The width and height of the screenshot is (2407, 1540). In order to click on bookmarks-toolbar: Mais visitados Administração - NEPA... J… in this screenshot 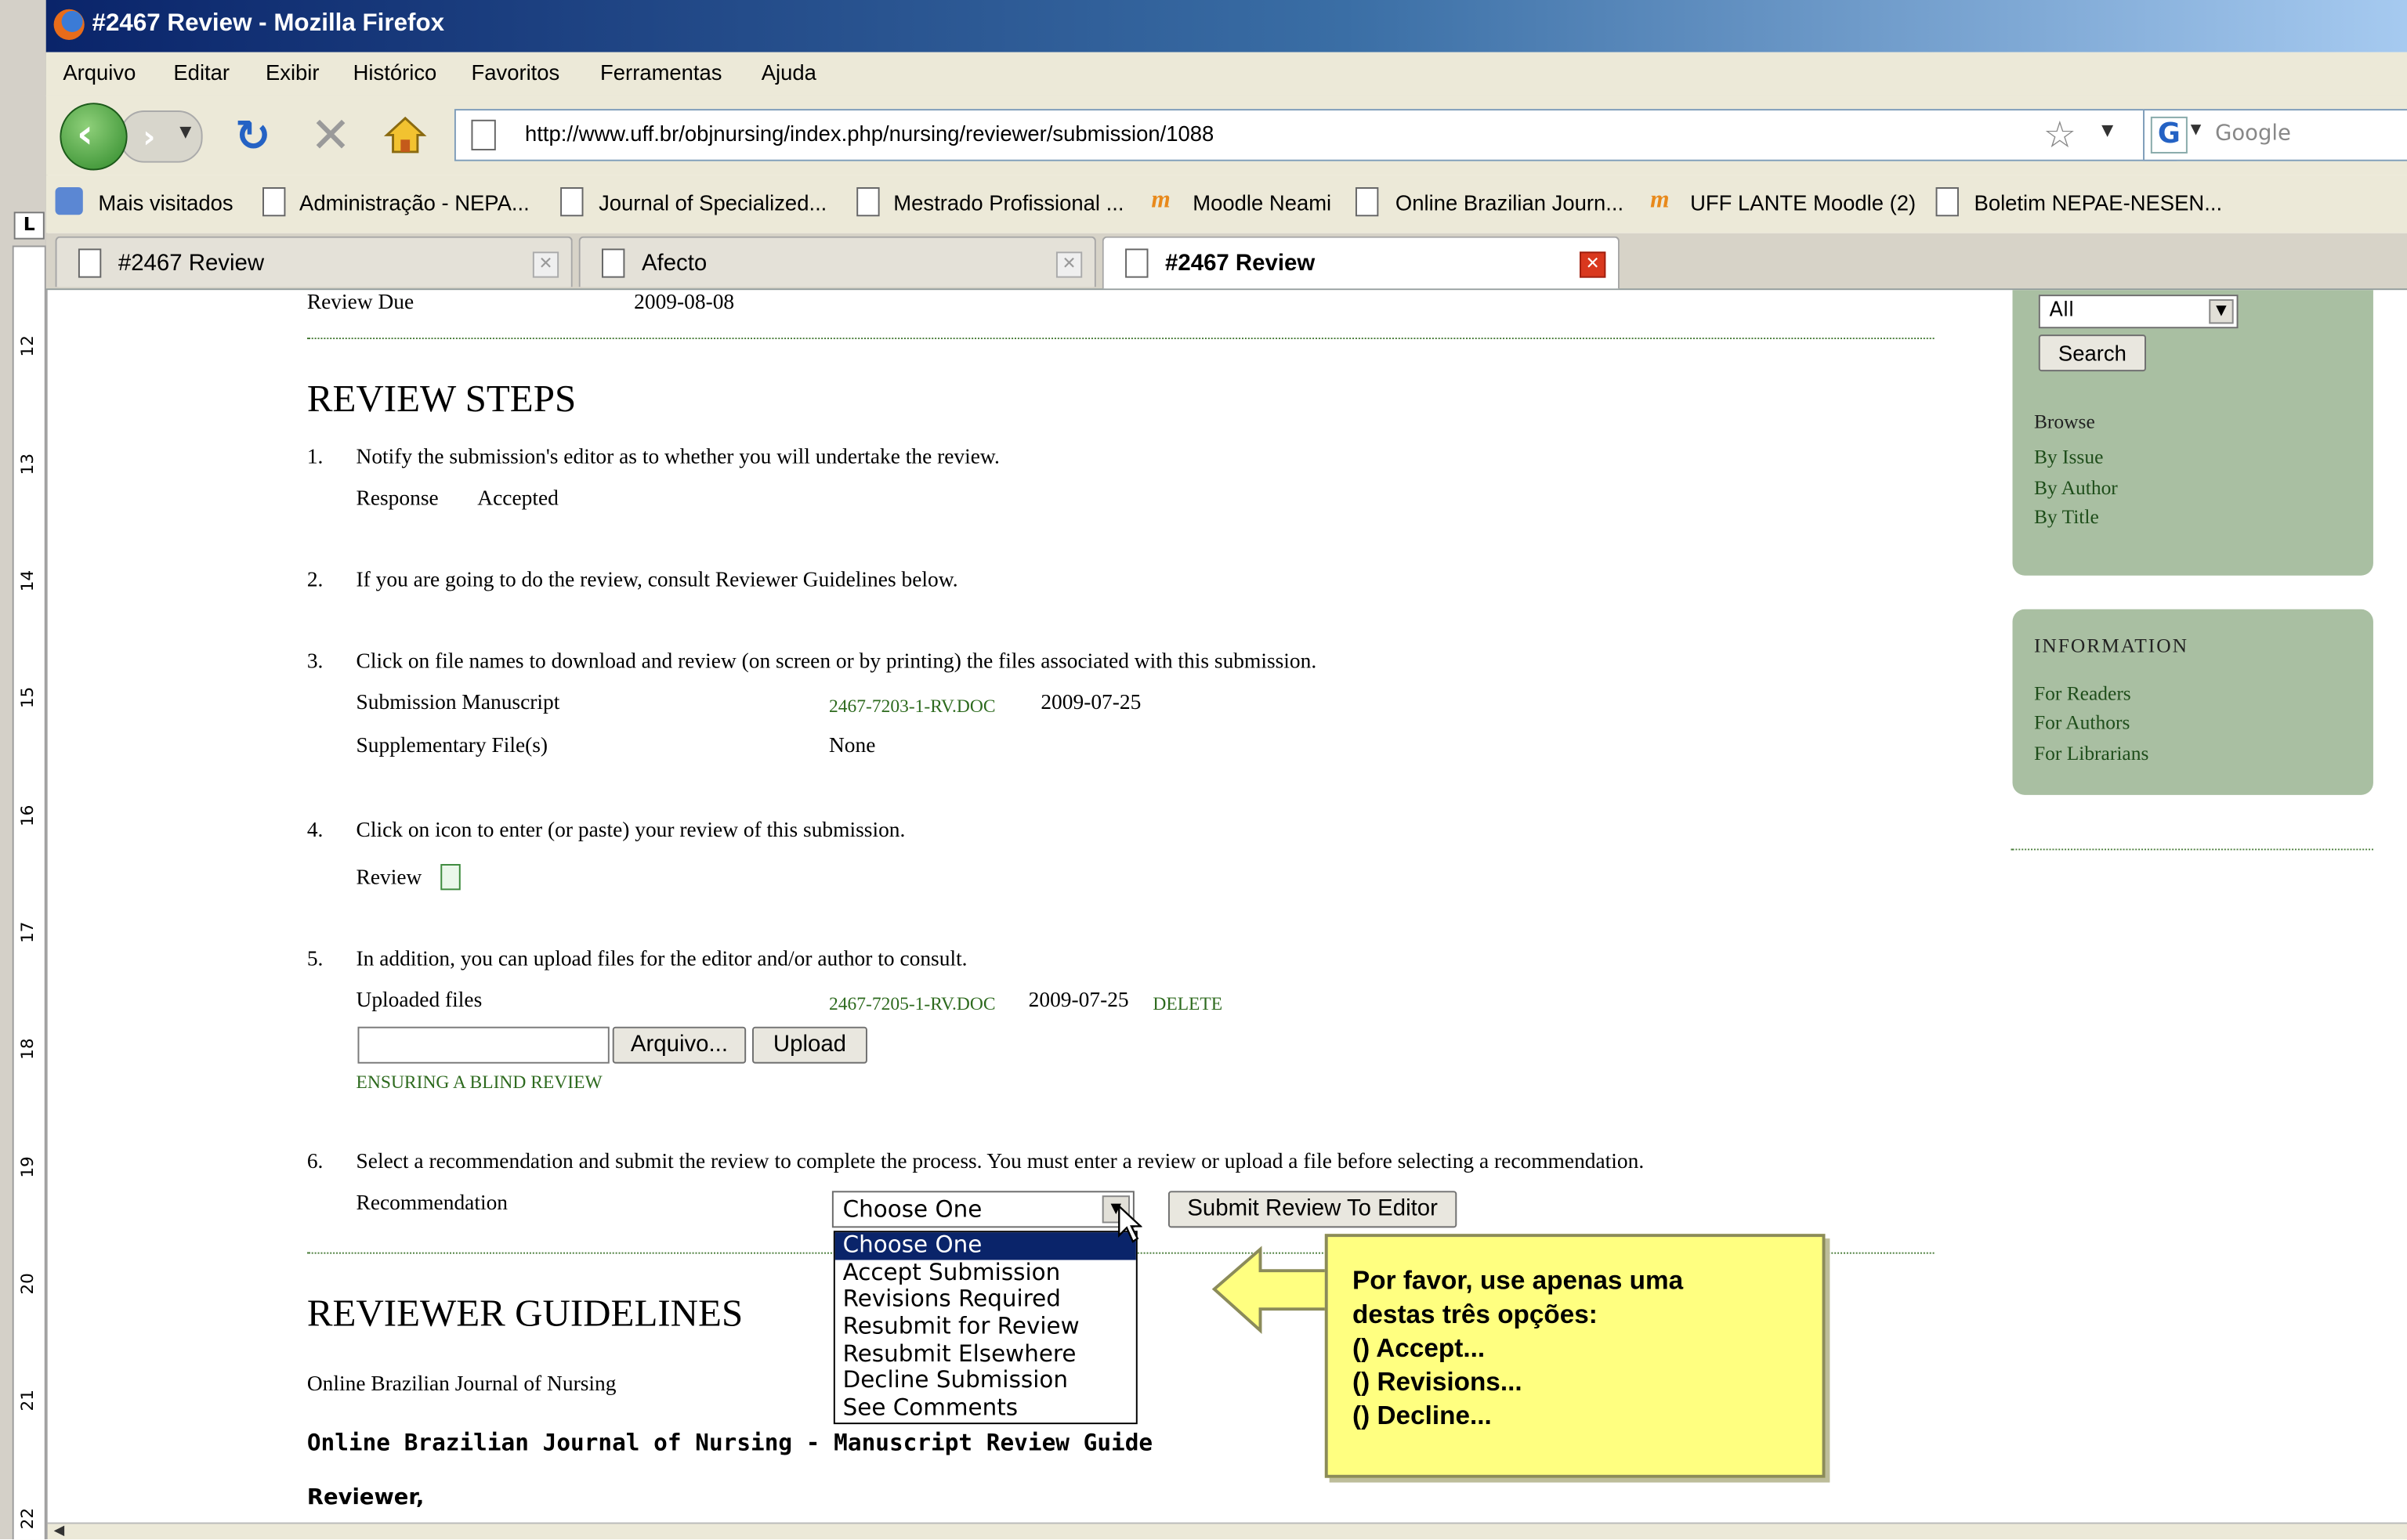, I will do `click(1226, 204)`.